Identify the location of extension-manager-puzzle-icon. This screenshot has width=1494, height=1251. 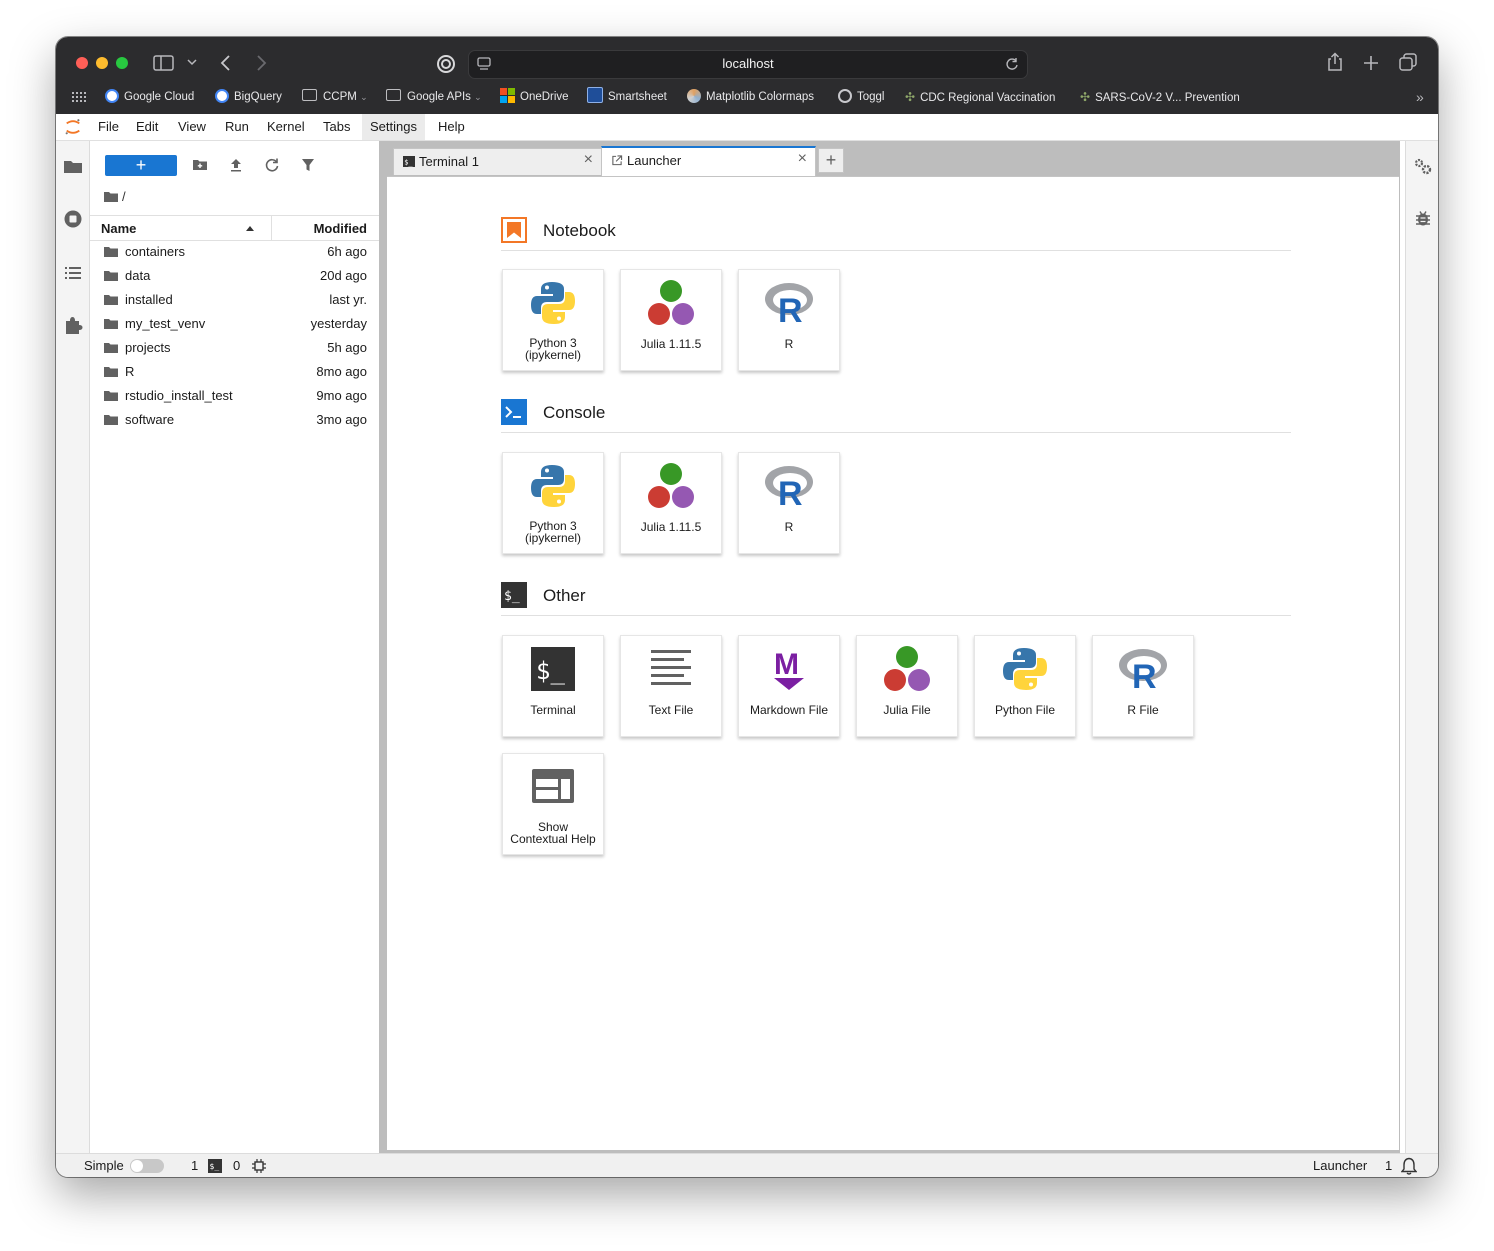
(73, 325).